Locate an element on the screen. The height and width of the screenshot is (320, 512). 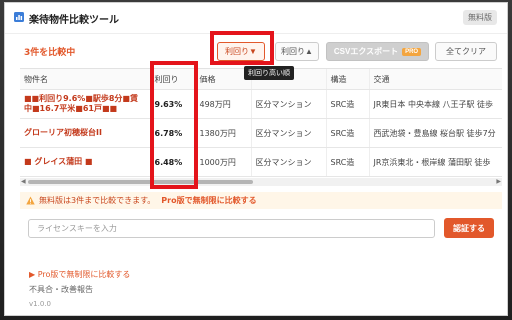
authenticate-button: 認証する is located at coordinates (469, 228).